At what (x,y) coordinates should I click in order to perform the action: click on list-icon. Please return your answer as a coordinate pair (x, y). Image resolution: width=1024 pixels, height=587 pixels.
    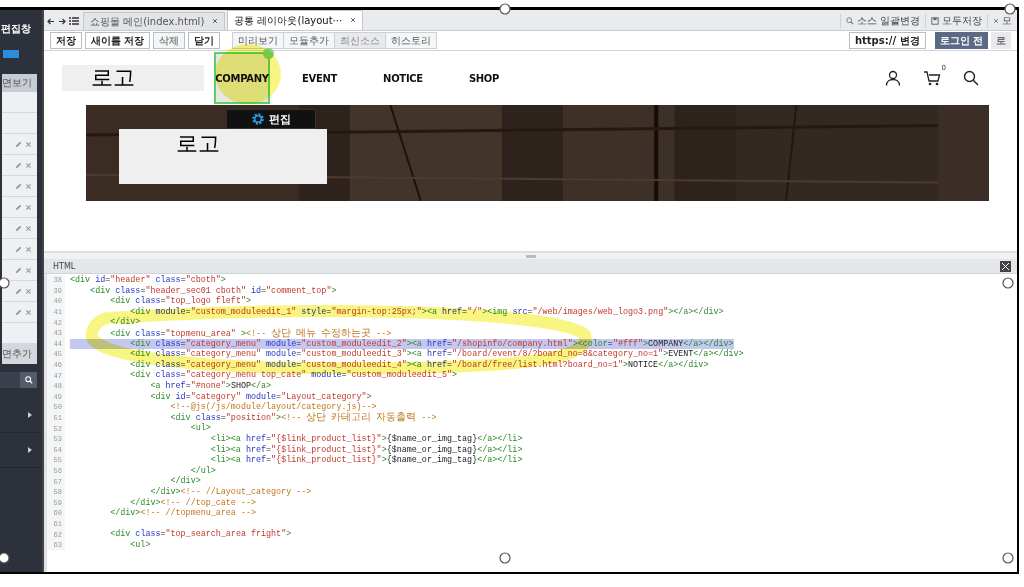
    Looking at the image, I should click on (74, 21).